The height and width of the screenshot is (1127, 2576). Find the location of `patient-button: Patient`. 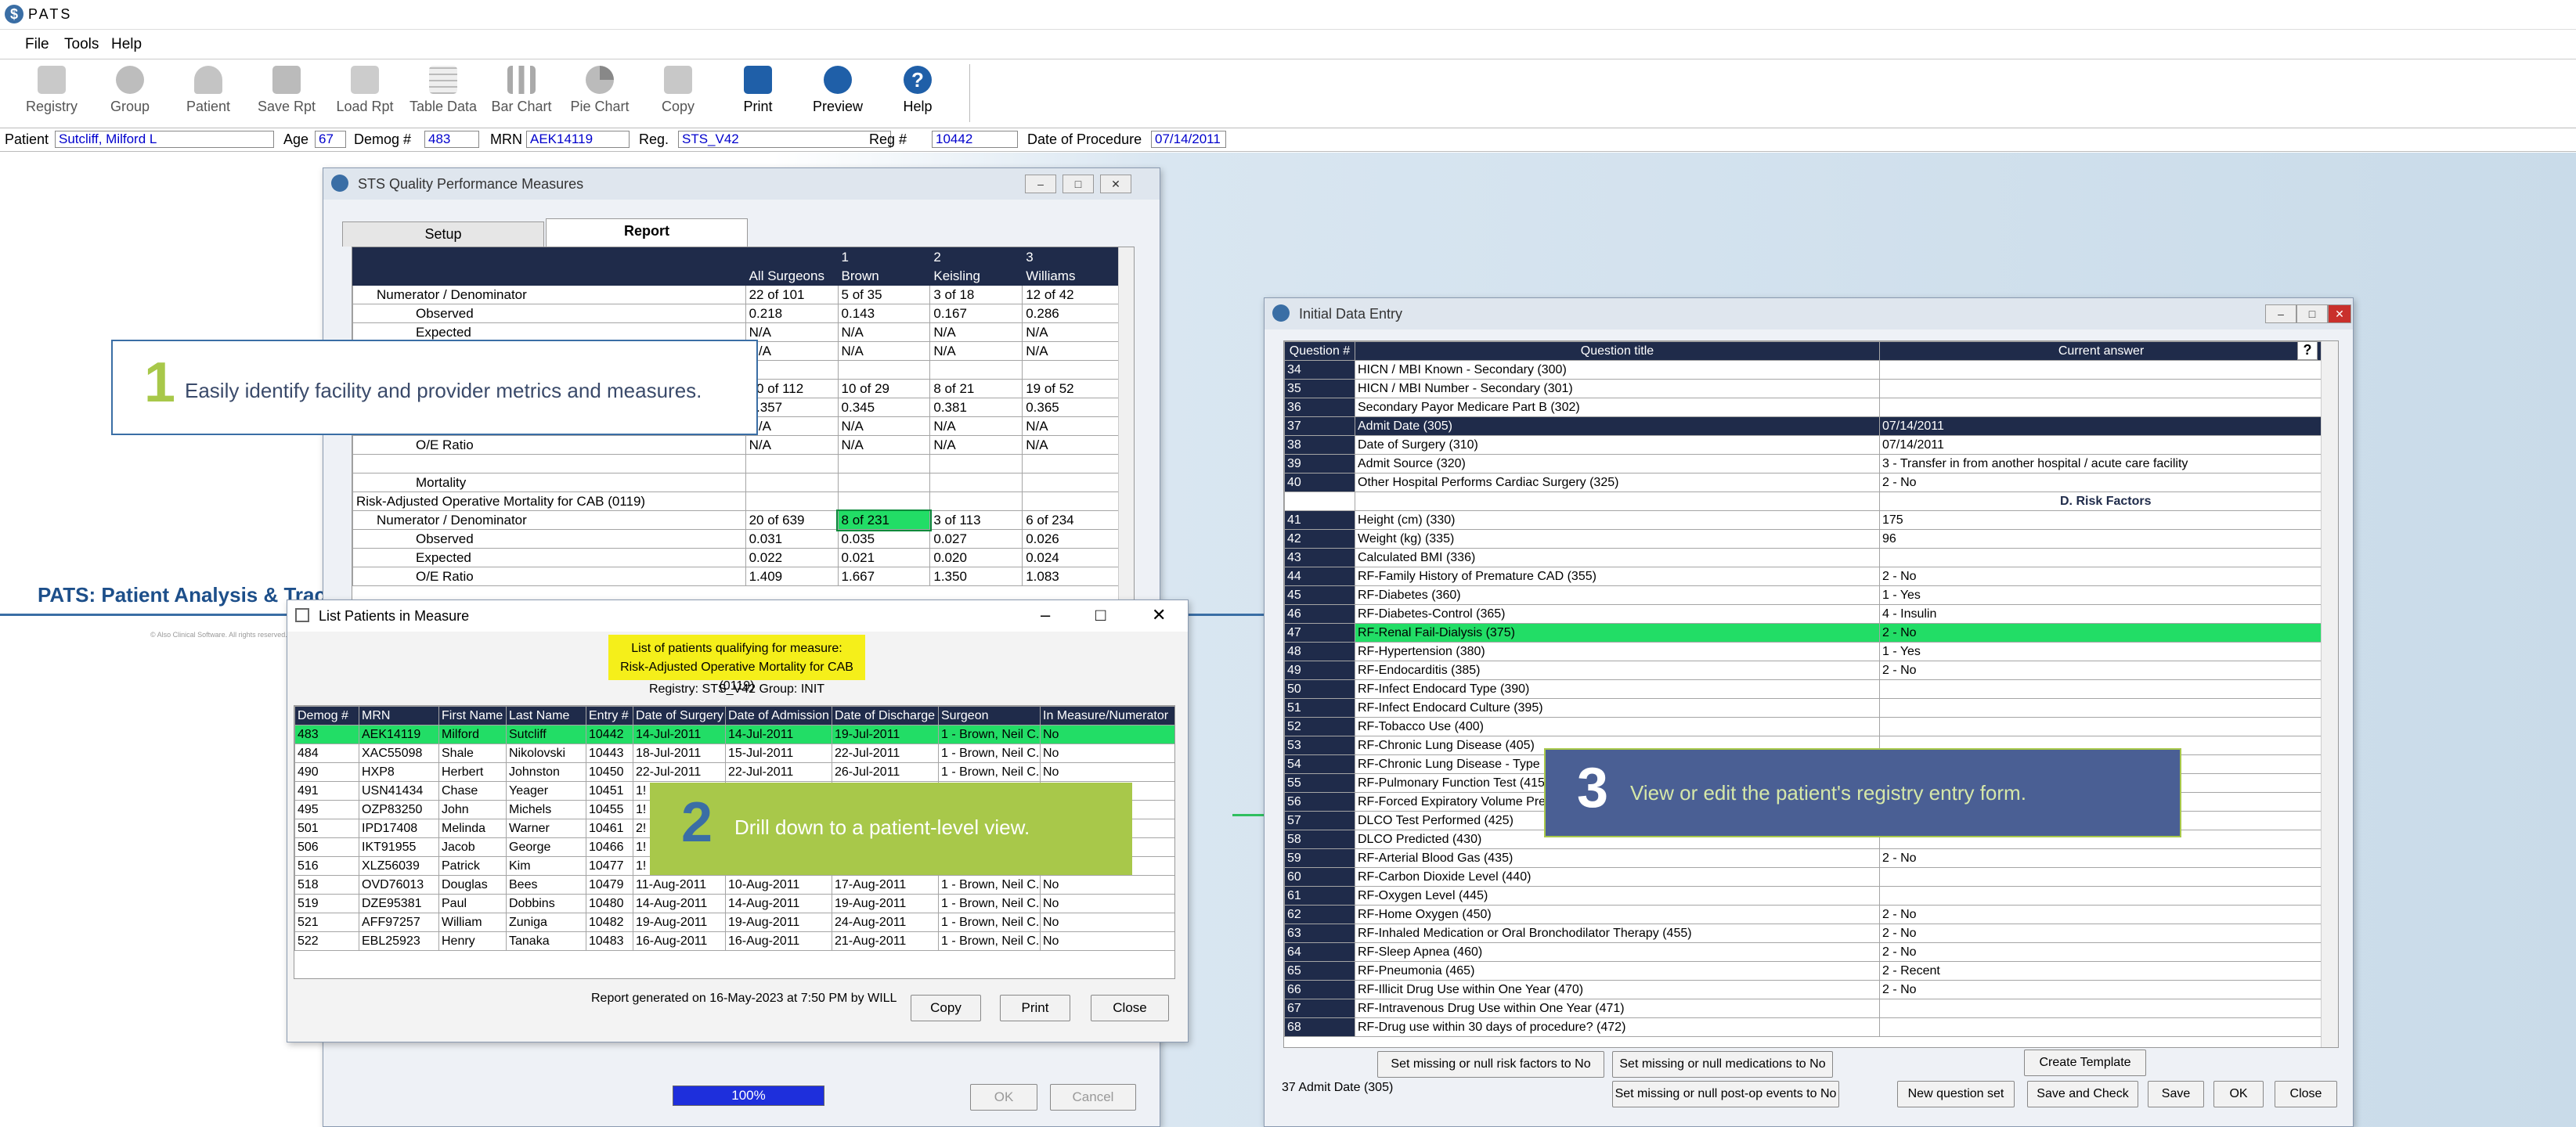

patient-button: Patient is located at coordinates (209, 94).